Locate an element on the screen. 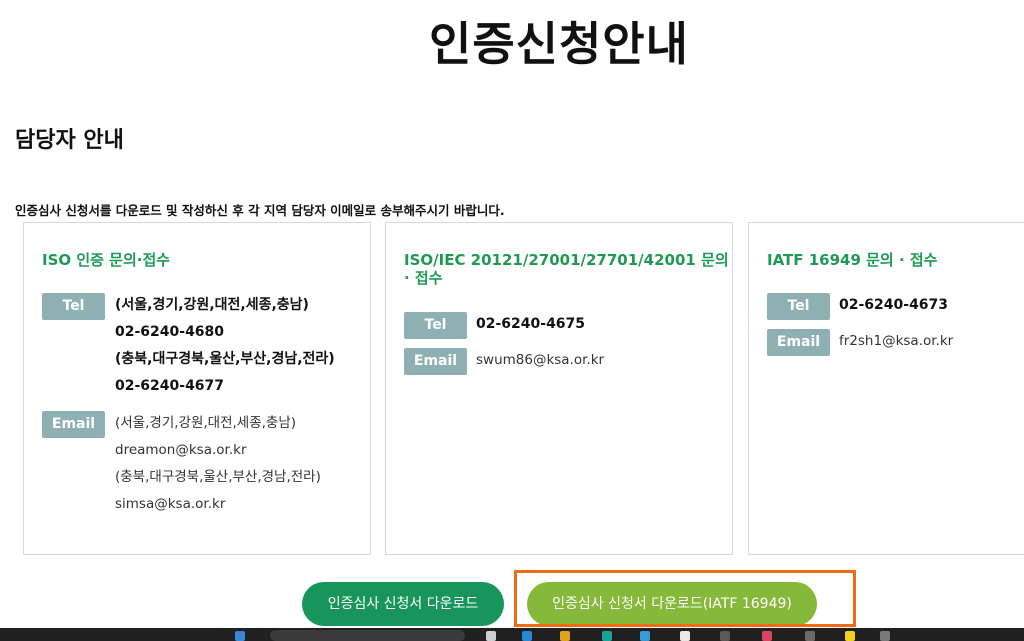 Image resolution: width=1024 pixels, height=641 pixels. download-application-button: 인증심사 신청서 다운로드 is located at coordinates (403, 604).